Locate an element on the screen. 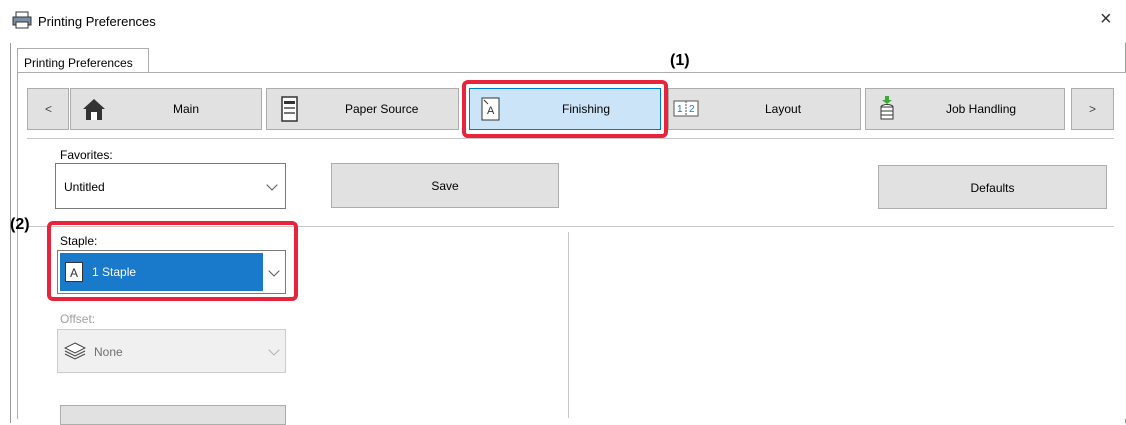  title-bar: Printing Preferences × is located at coordinates (563, 21).